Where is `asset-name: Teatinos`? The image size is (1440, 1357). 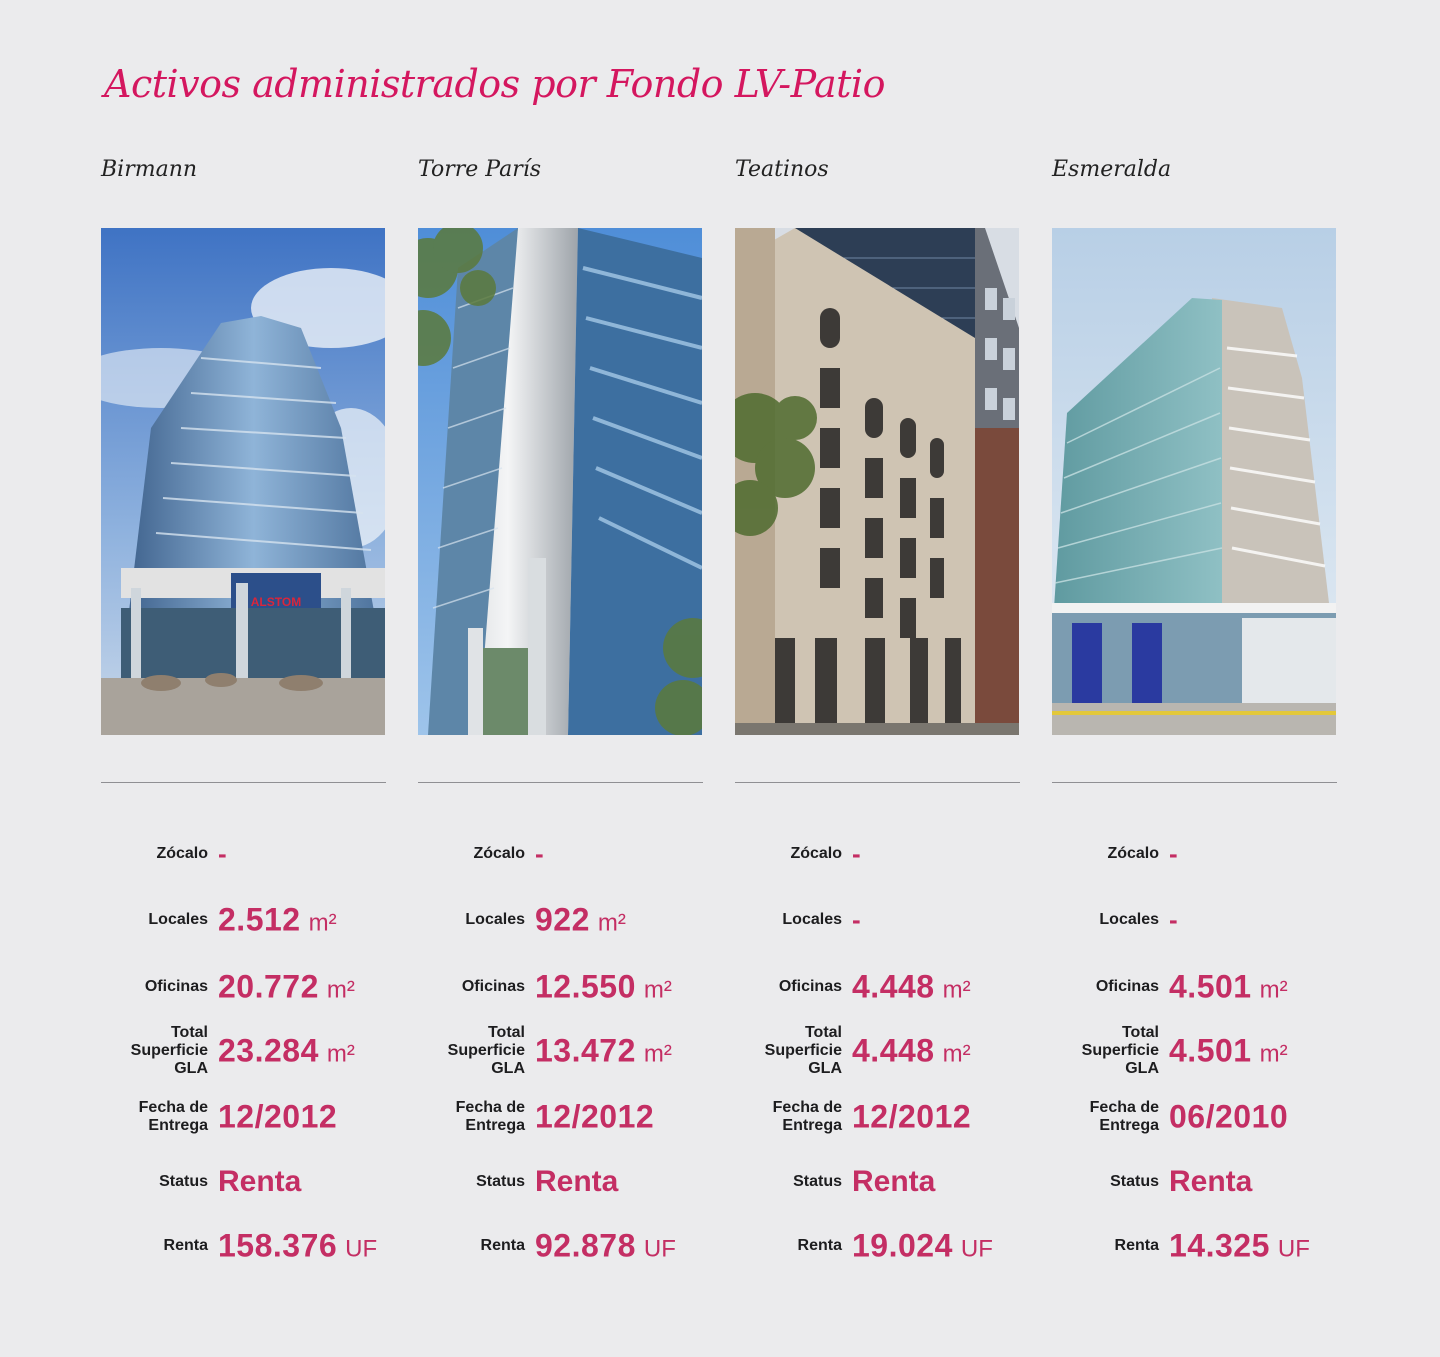 asset-name: Teatinos is located at coordinates (782, 169).